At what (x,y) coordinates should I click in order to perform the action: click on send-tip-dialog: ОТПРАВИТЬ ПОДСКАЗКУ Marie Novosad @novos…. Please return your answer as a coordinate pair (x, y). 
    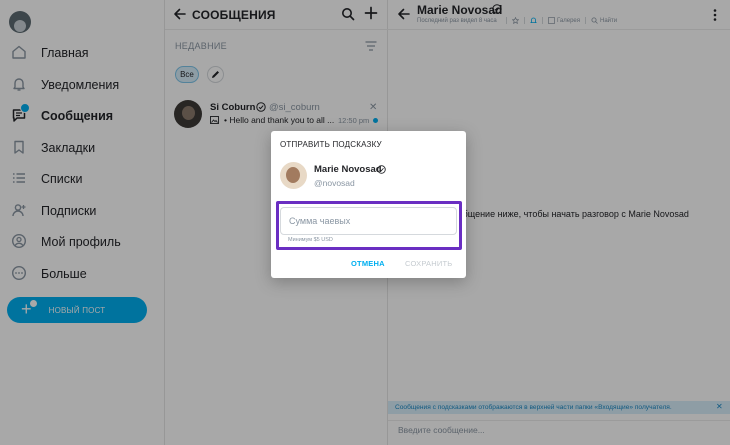
    Looking at the image, I should click on (368, 204).